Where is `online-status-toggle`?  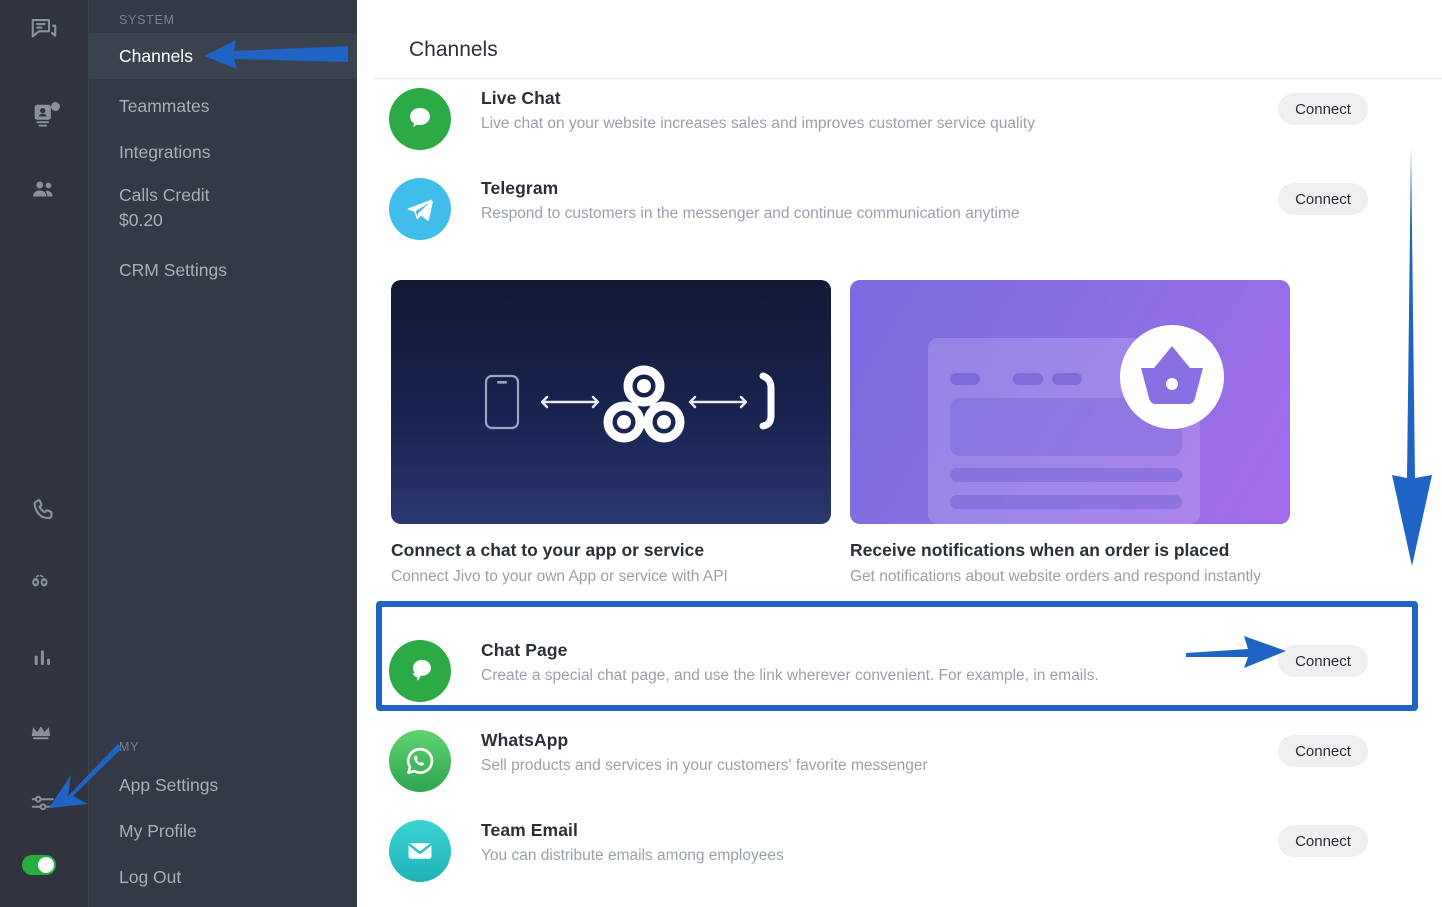
online-status-toggle is located at coordinates (39, 865).